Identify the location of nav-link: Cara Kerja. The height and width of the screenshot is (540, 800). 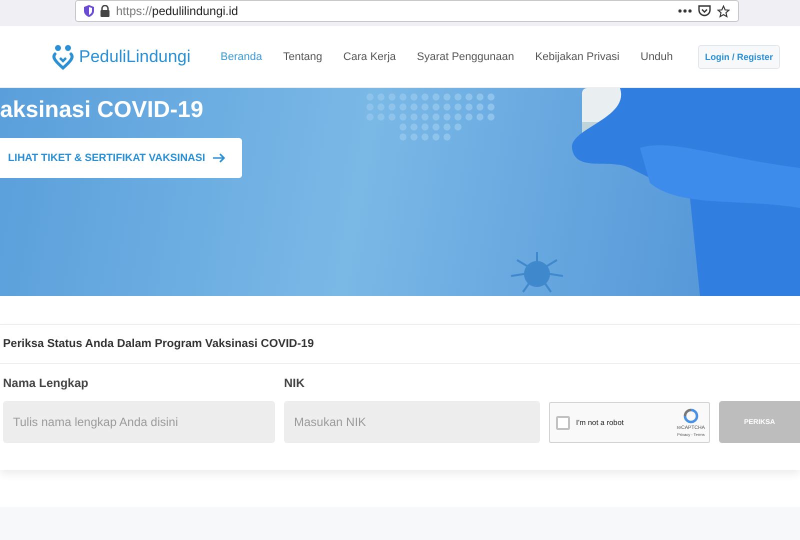
(369, 56).